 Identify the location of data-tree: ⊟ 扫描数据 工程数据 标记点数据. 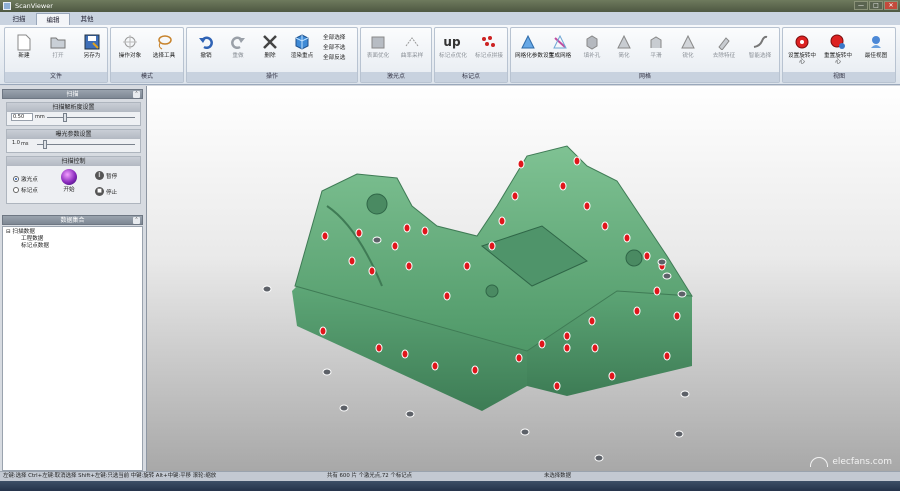
(72, 348).